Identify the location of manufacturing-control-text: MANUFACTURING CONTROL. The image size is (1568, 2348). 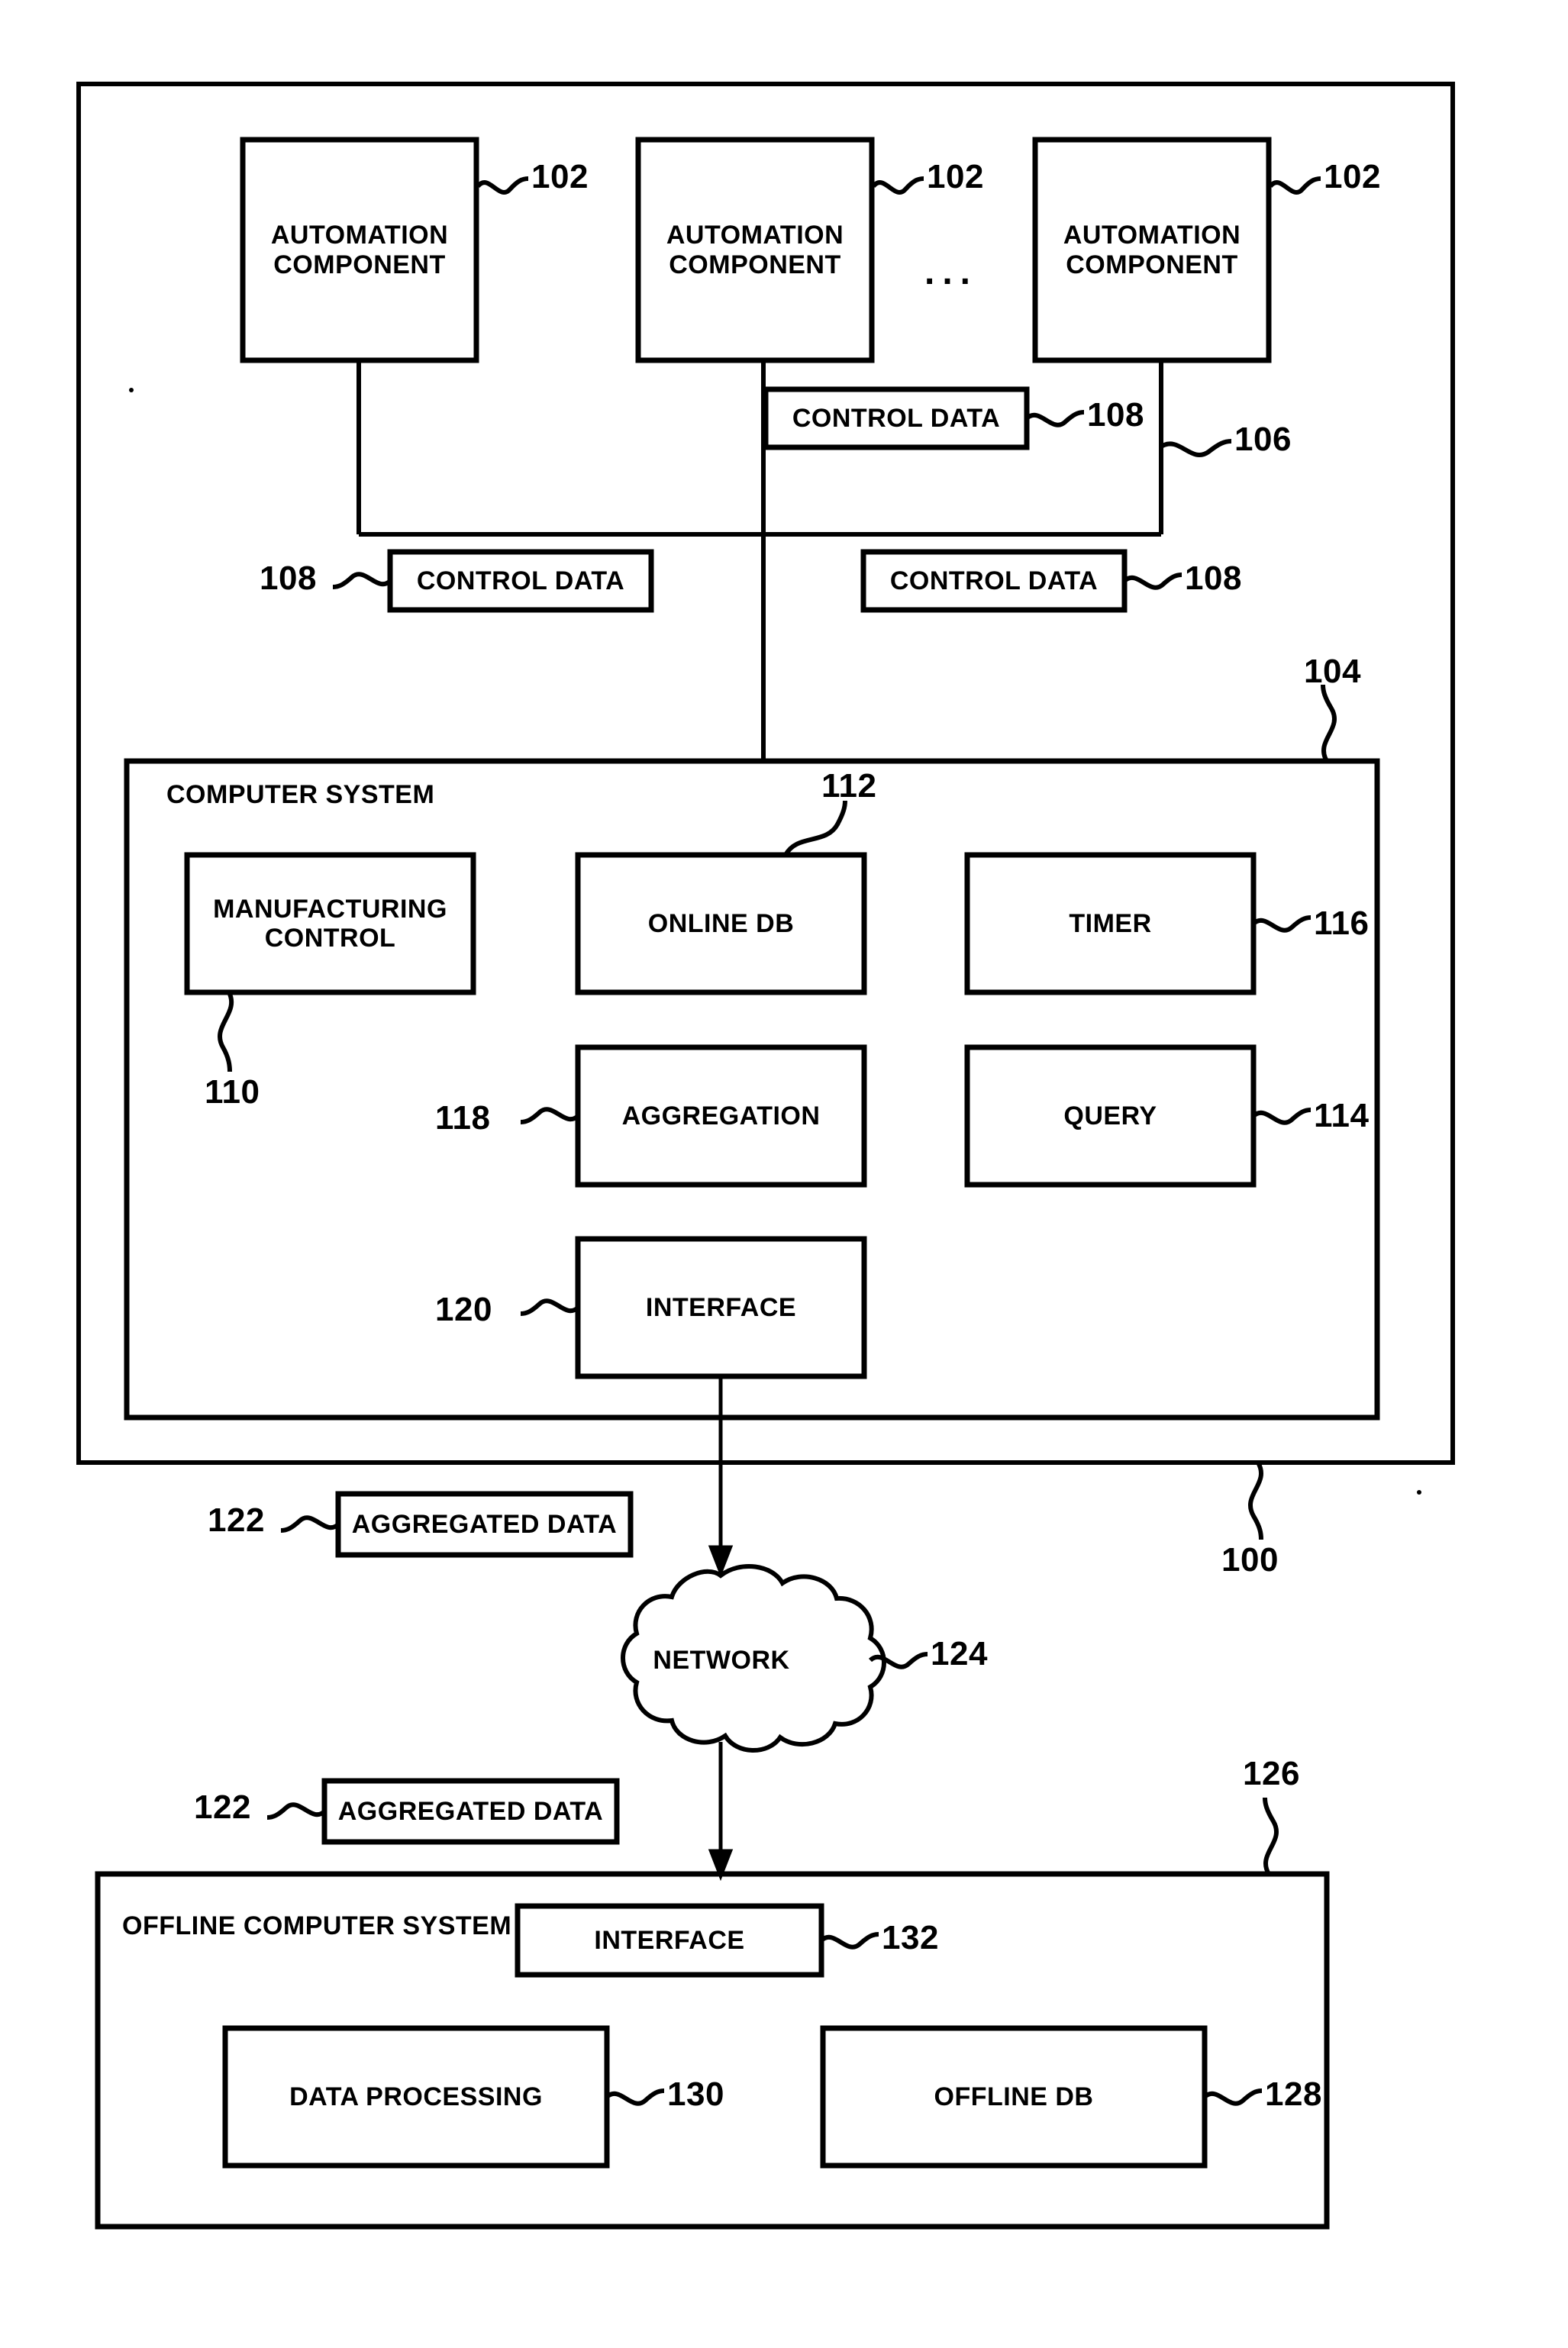
(330, 923).